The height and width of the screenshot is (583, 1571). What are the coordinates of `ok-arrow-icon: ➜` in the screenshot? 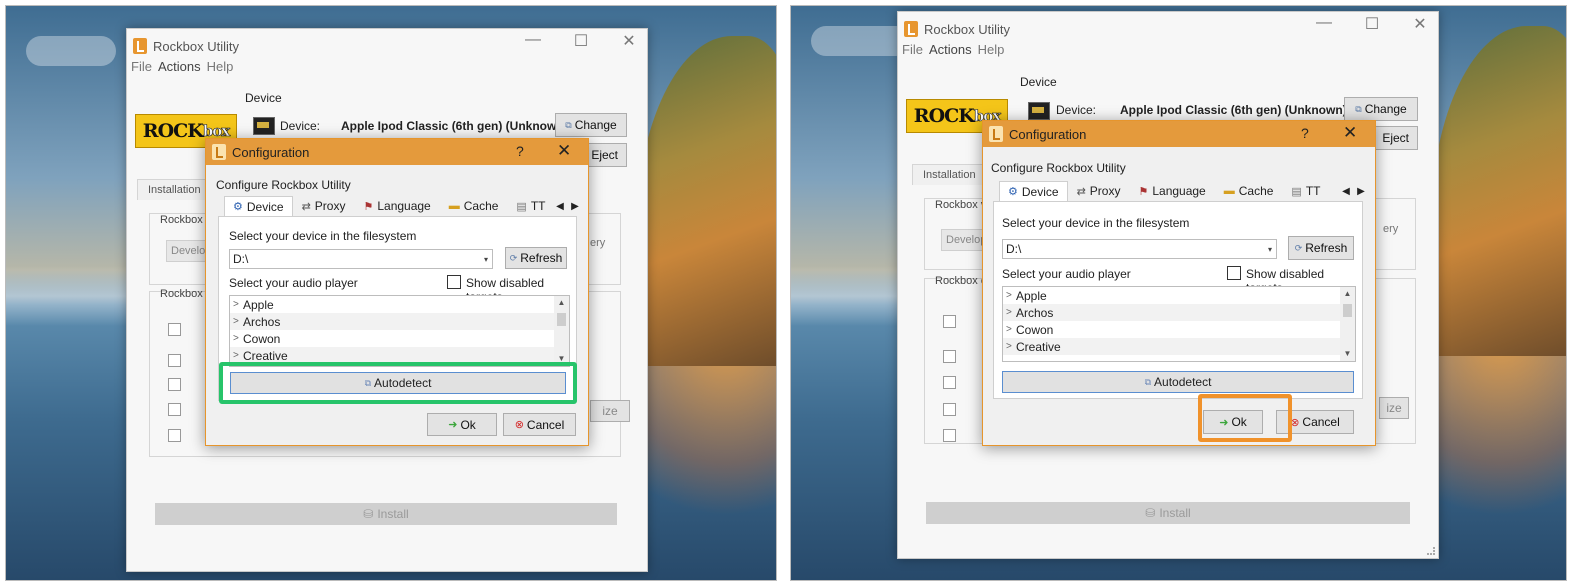 It's located at (453, 425).